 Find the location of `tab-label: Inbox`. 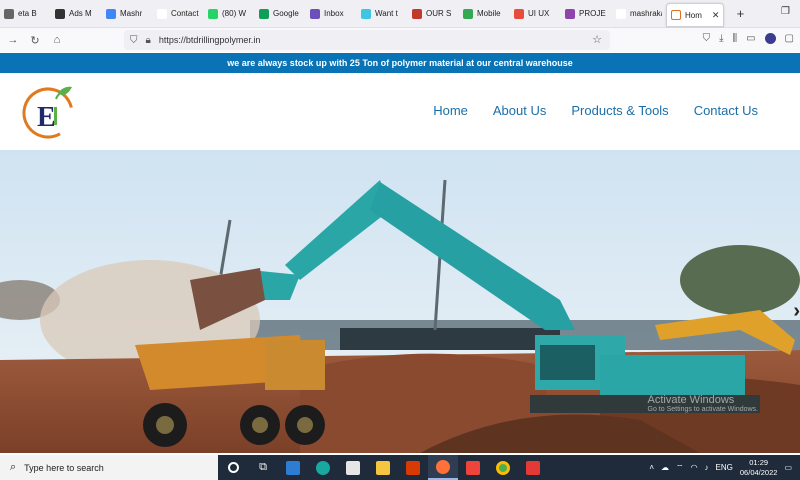

tab-label: Inbox is located at coordinates (334, 13).